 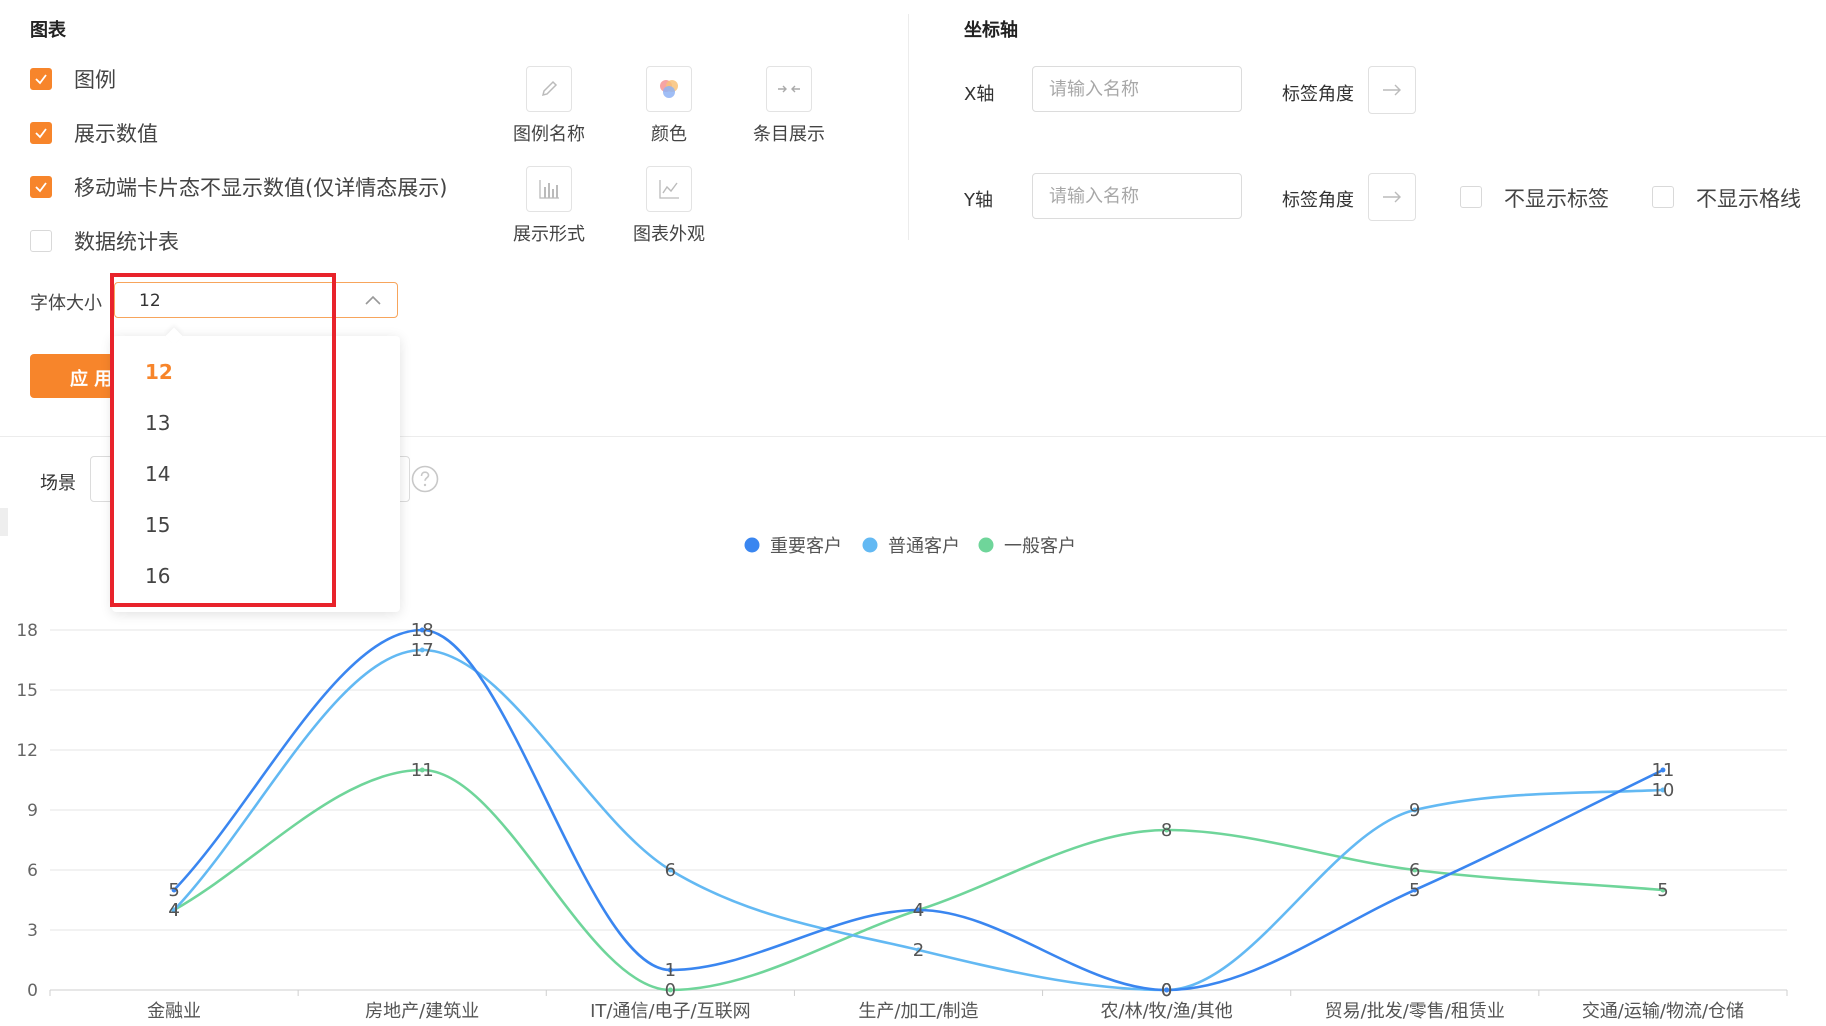 I want to click on x-tick-angle-button, so click(x=1392, y=90).